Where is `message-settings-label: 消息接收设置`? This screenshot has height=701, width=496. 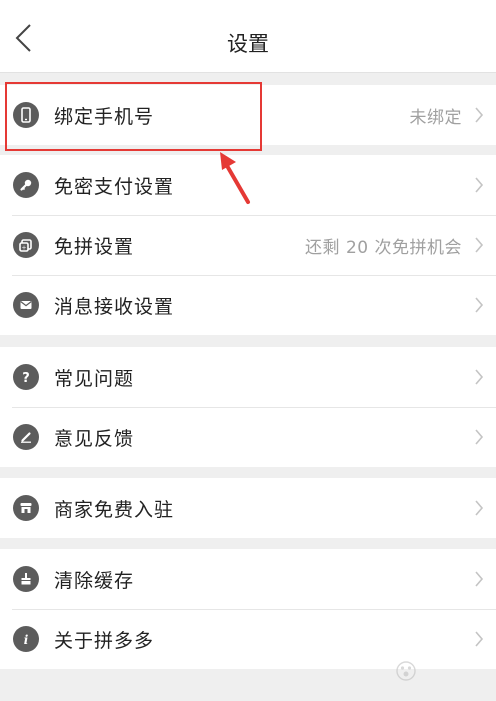
message-settings-label: 消息接收设置 is located at coordinates (114, 306).